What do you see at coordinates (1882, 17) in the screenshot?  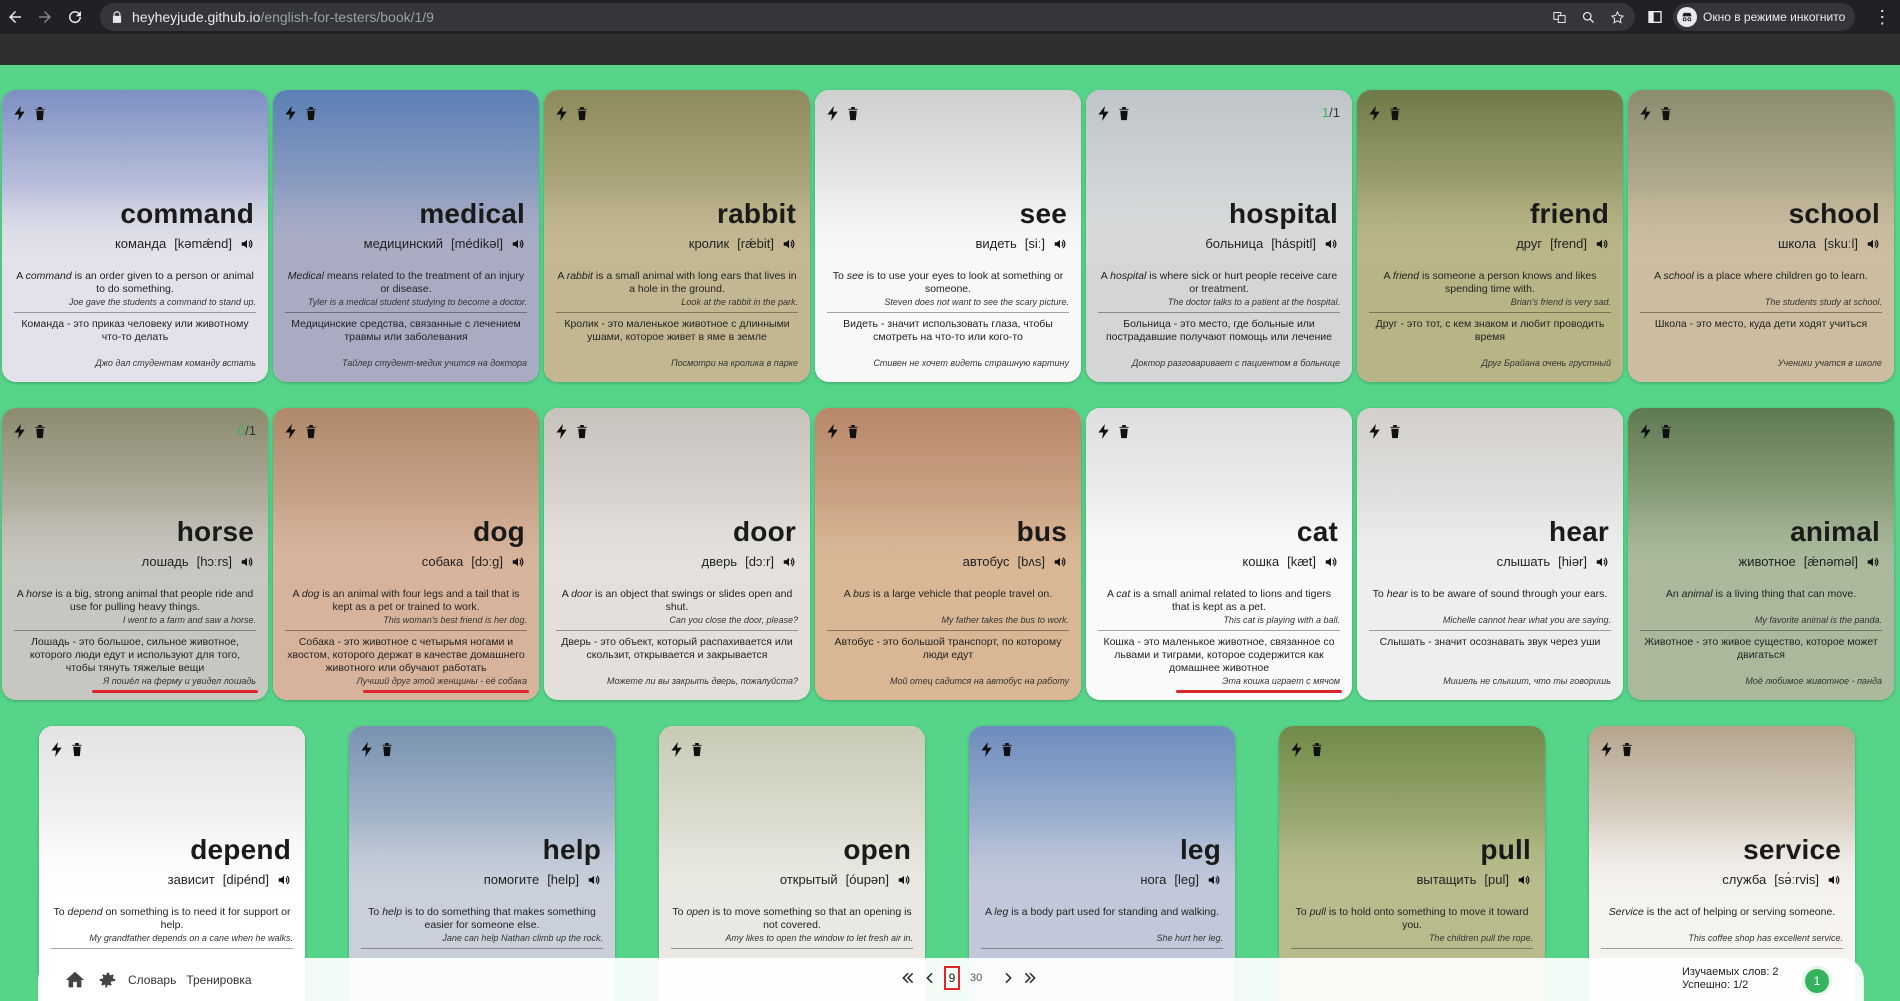 I see `browser-menu-icon: ⋮` at bounding box center [1882, 17].